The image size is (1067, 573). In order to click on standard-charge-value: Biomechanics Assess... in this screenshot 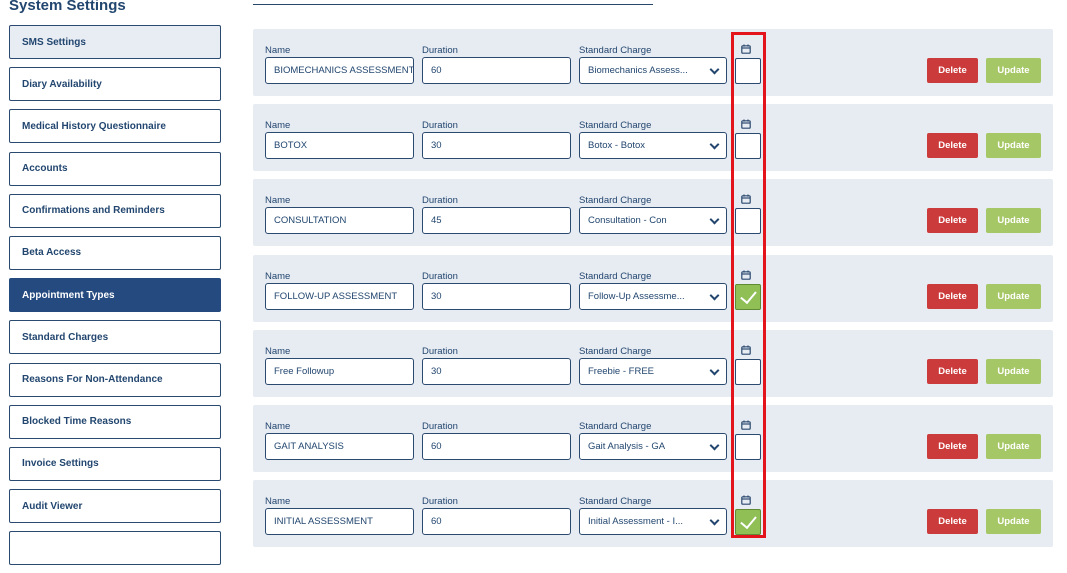, I will do `click(638, 70)`.